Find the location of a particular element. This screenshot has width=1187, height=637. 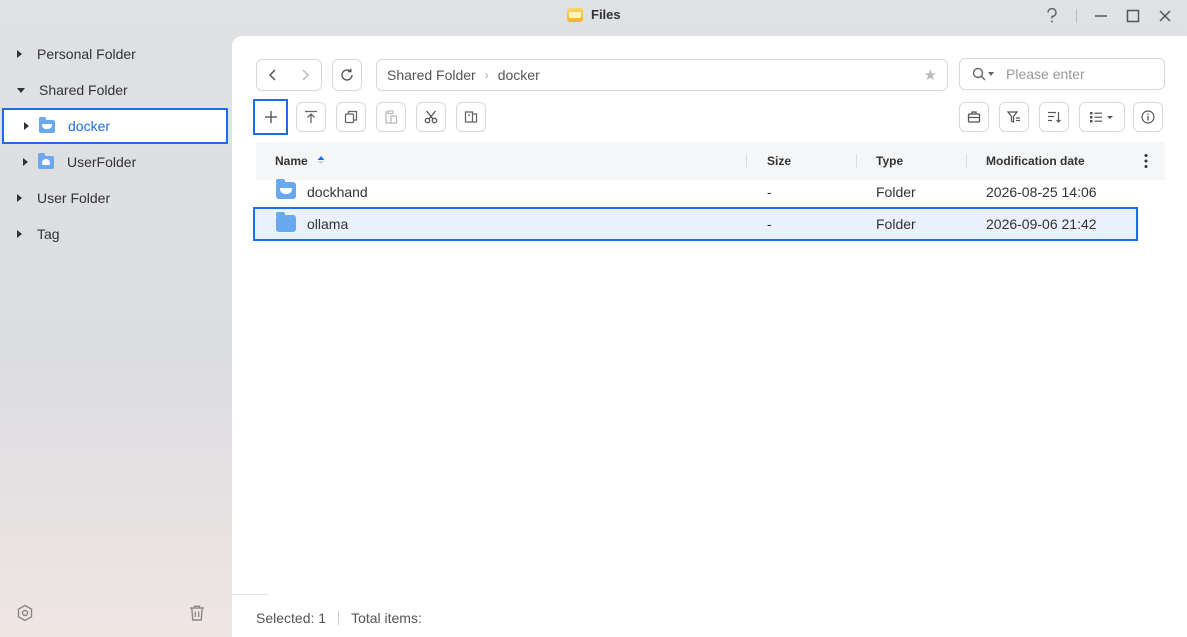

move-button is located at coordinates (471, 117).